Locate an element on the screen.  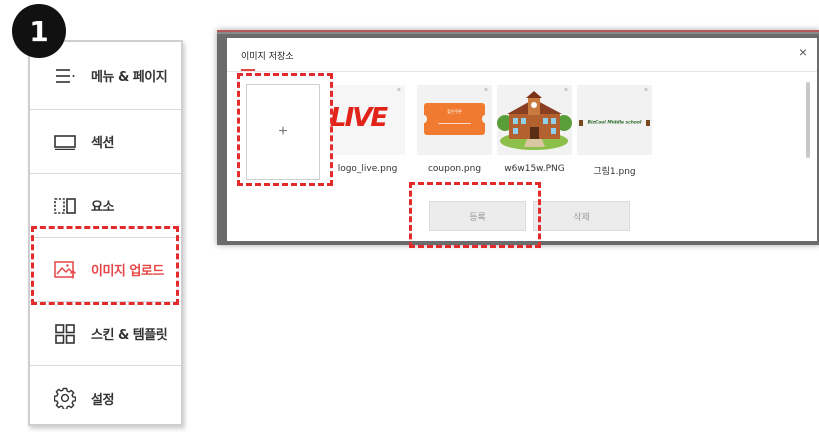
side-item-element: 요소 is located at coordinates (105, 206).